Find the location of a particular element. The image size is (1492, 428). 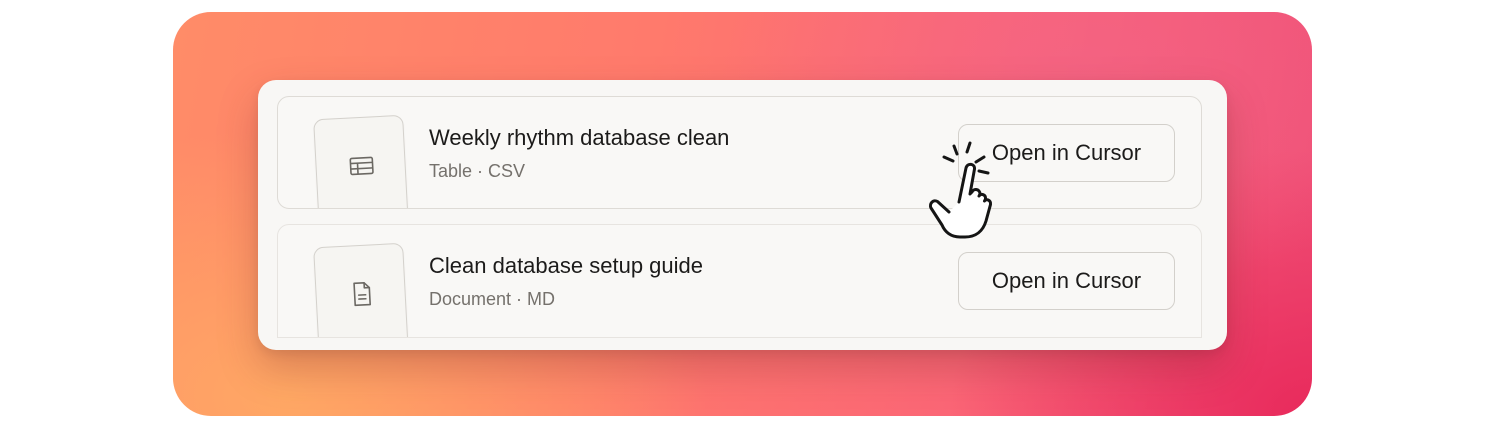

document-icon is located at coordinates (362, 294).